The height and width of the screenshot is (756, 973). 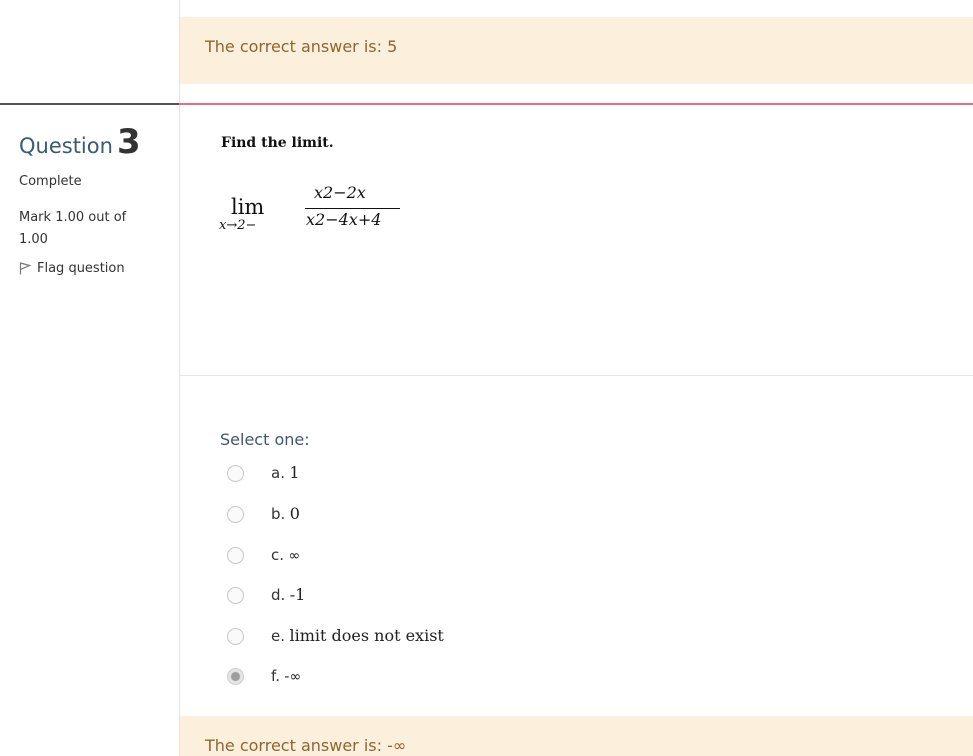 I want to click on select-one-prompt: Select one:, so click(x=265, y=439).